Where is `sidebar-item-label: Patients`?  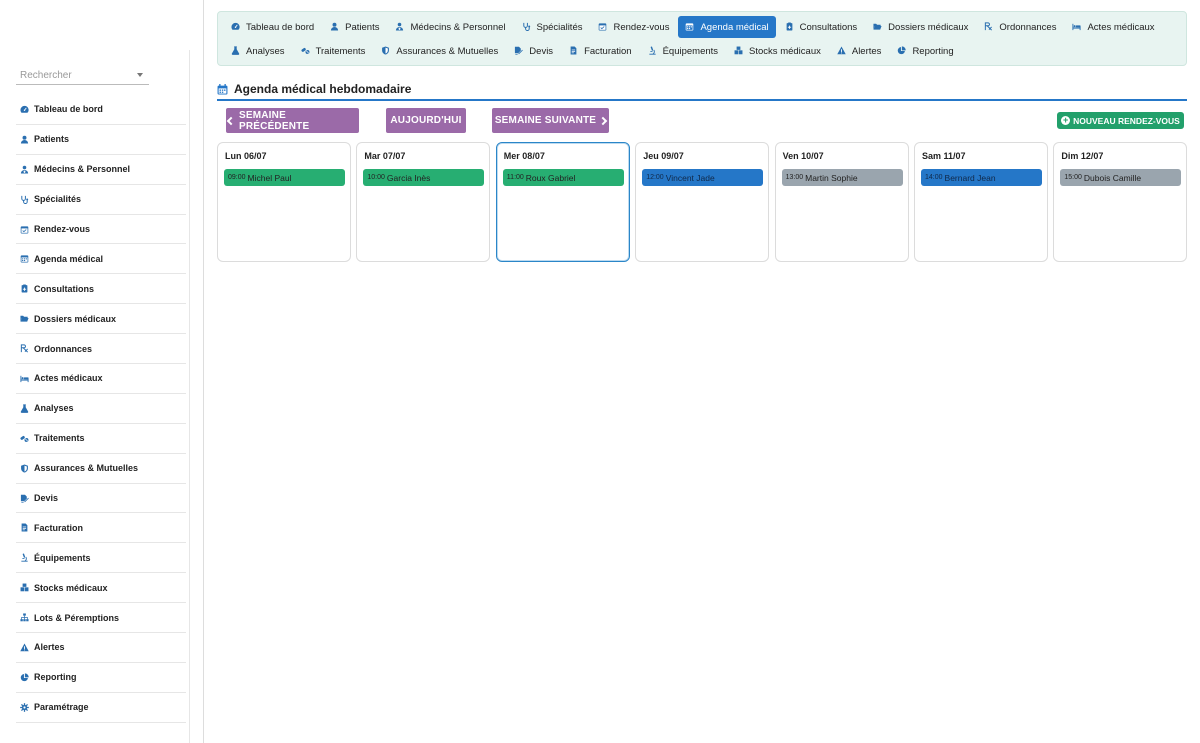 sidebar-item-label: Patients is located at coordinates (52, 139).